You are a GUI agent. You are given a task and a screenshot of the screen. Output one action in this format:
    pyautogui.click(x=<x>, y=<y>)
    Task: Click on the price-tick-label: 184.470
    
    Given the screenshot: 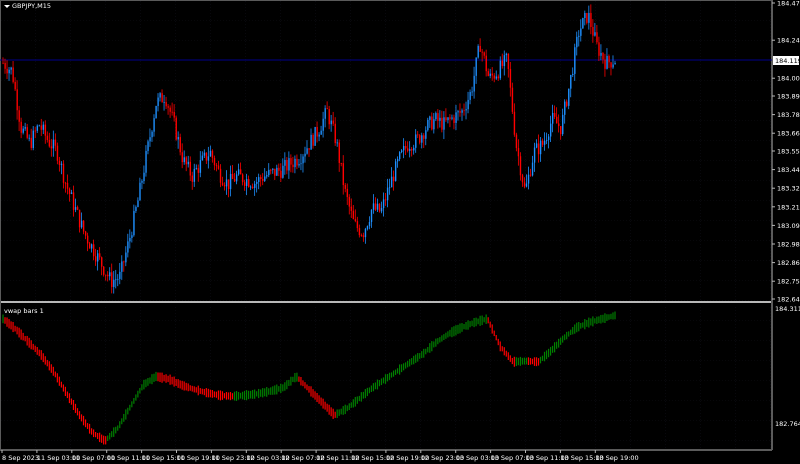 What is the action you would take?
    pyautogui.click(x=788, y=4)
    